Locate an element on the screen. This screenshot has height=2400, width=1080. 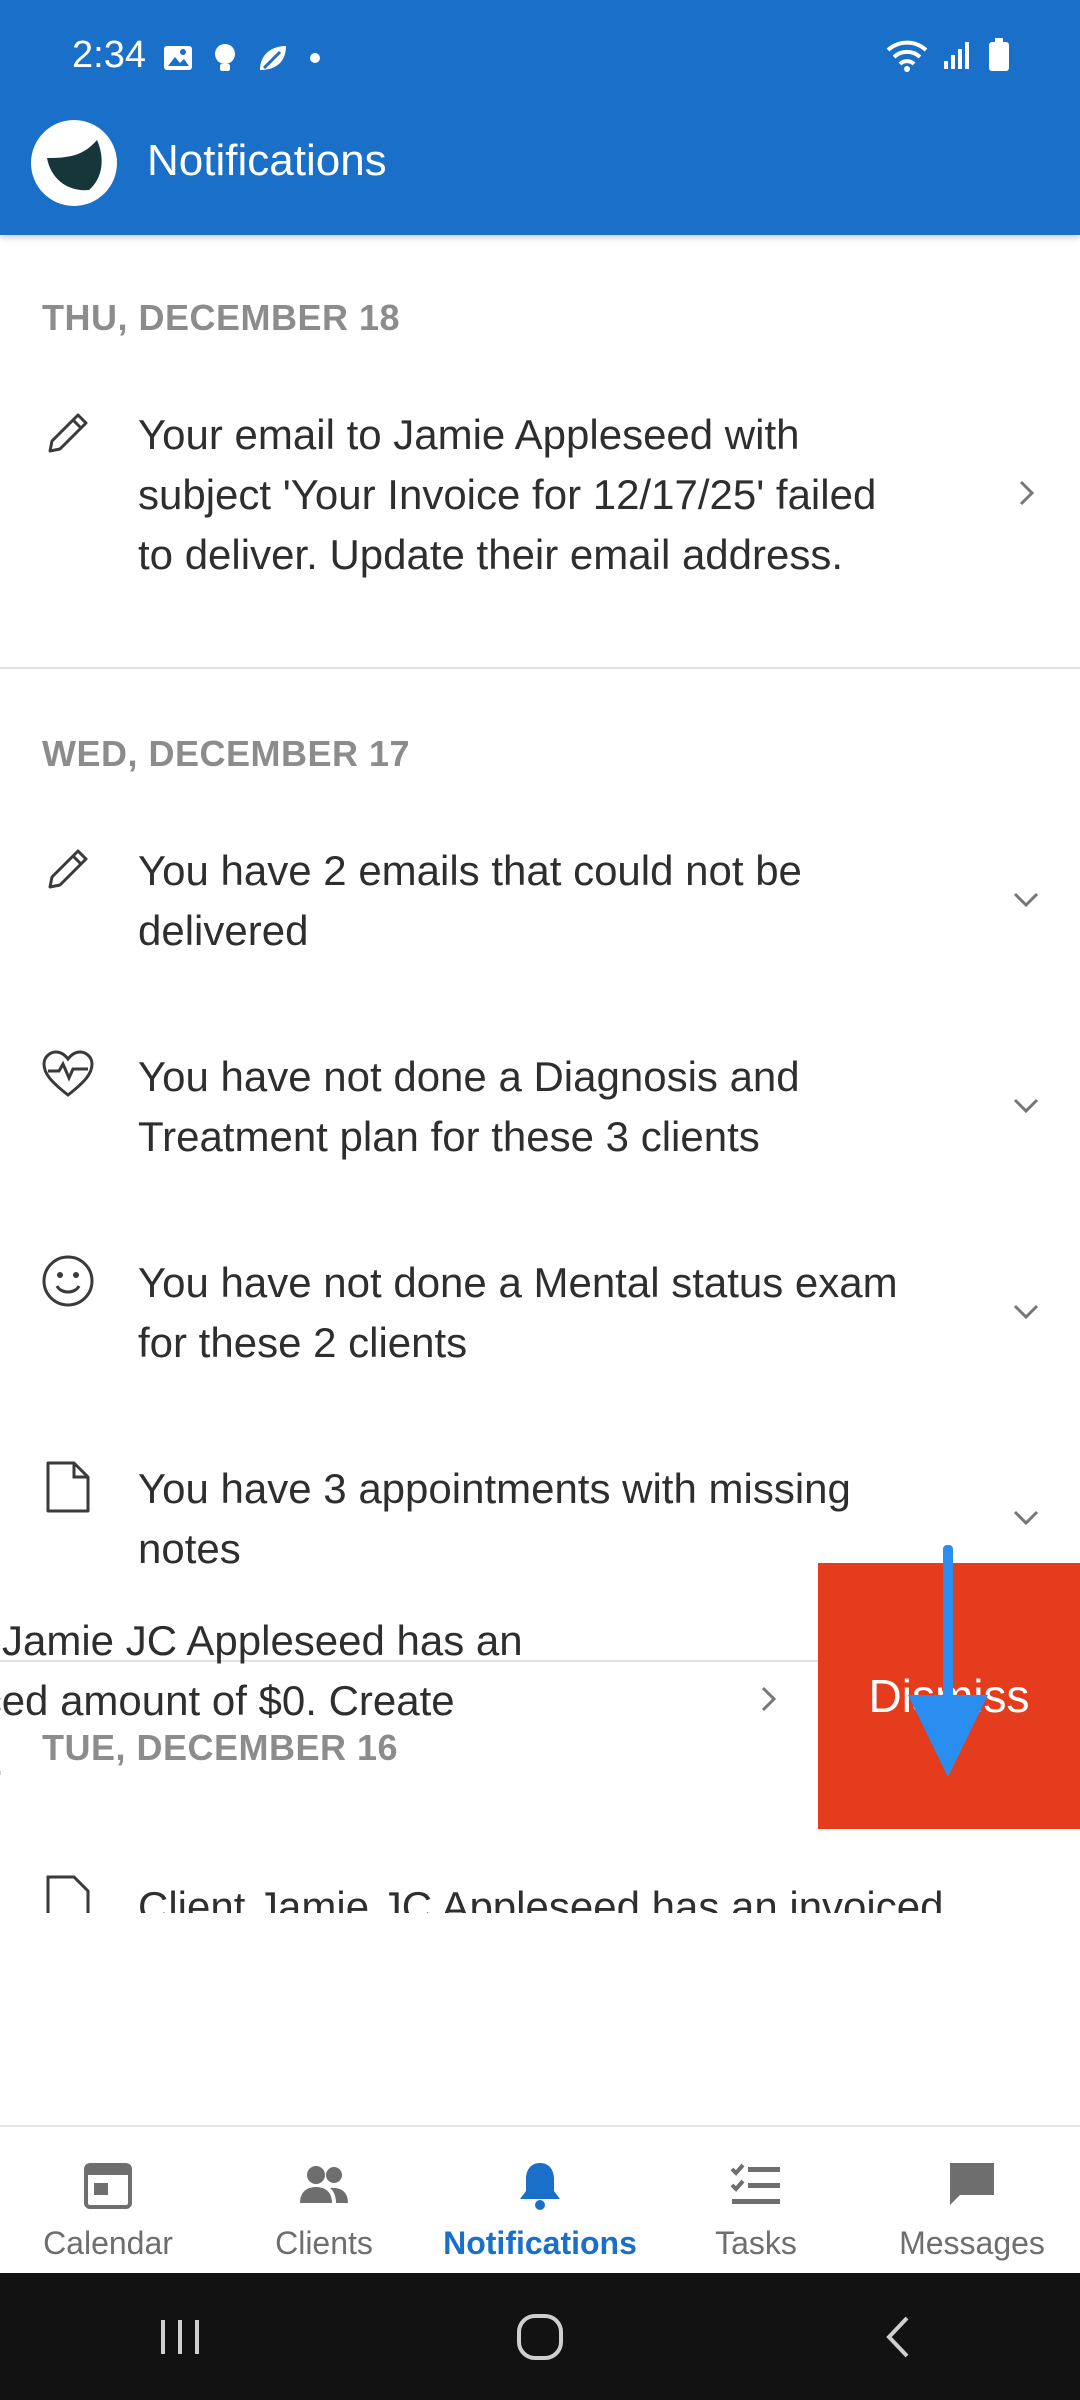
status-icons-left is located at coordinates (242, 58).